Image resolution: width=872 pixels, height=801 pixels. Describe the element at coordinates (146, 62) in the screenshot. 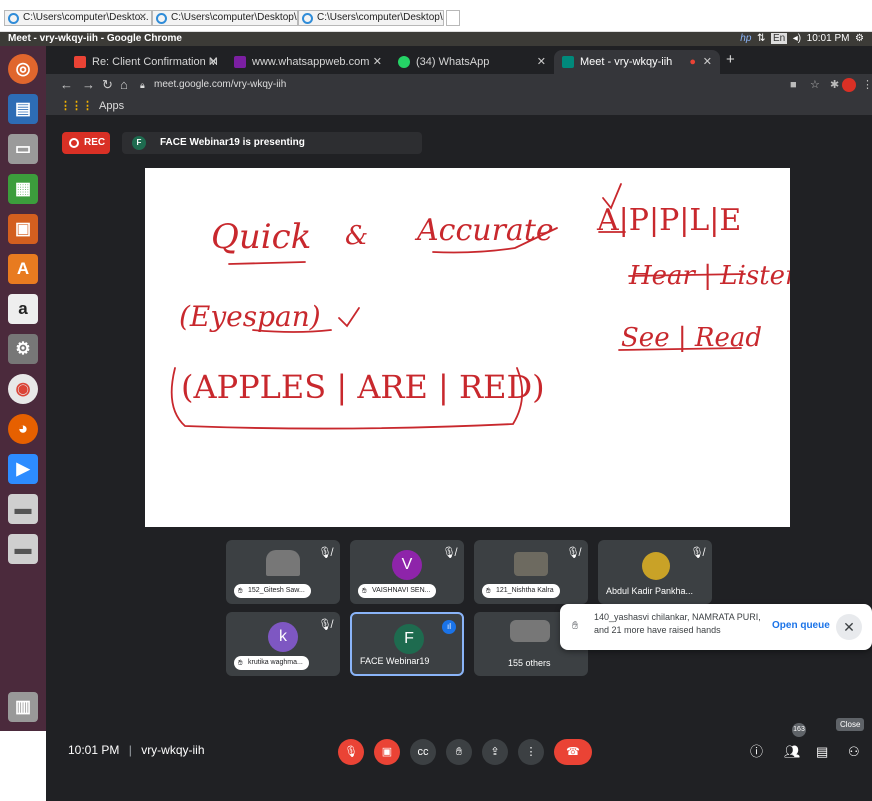

I see `browser-tab-gmail: Re: Client Confirmation M ✕` at that location.